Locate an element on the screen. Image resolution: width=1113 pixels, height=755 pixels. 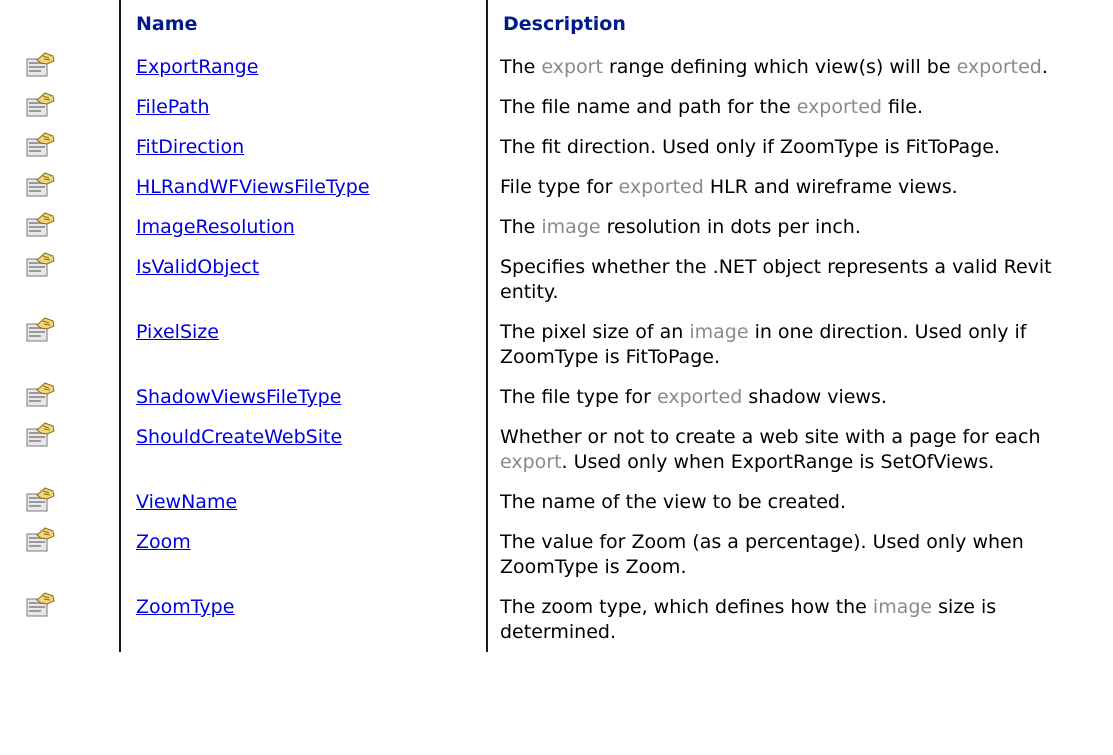
name-cell: ShadowViewsFileType is located at coordinates (303, 396).